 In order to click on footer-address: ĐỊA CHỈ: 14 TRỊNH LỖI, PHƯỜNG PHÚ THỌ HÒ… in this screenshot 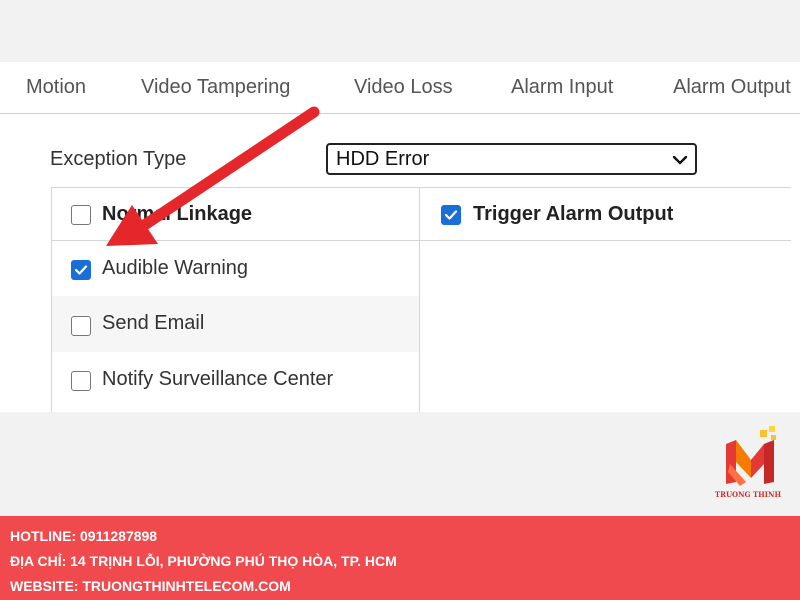, I will do `click(203, 561)`.